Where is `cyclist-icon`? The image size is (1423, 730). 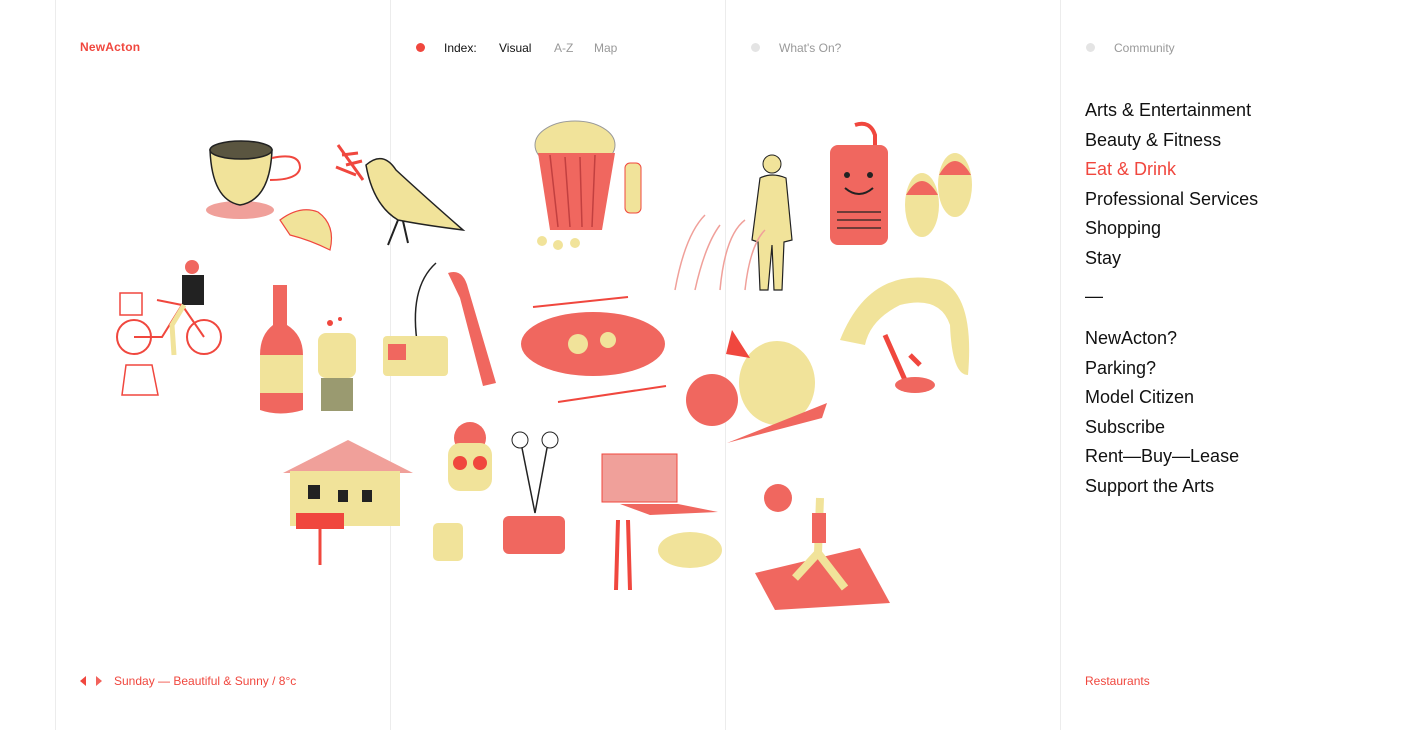
cyclist-icon is located at coordinates (172, 327).